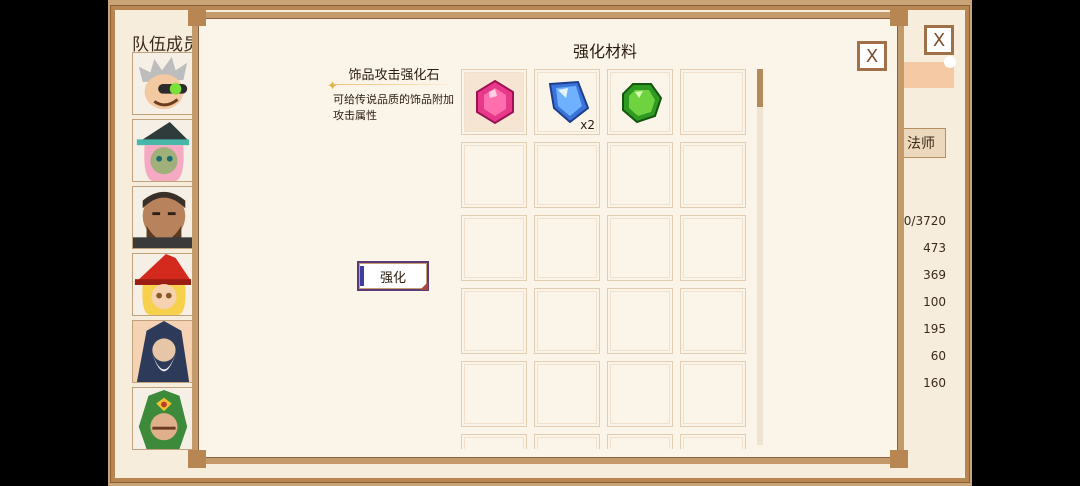 Image resolution: width=1080 pixels, height=486 pixels. What do you see at coordinates (163, 284) in the screenshot?
I see `hero-portrait-mage` at bounding box center [163, 284].